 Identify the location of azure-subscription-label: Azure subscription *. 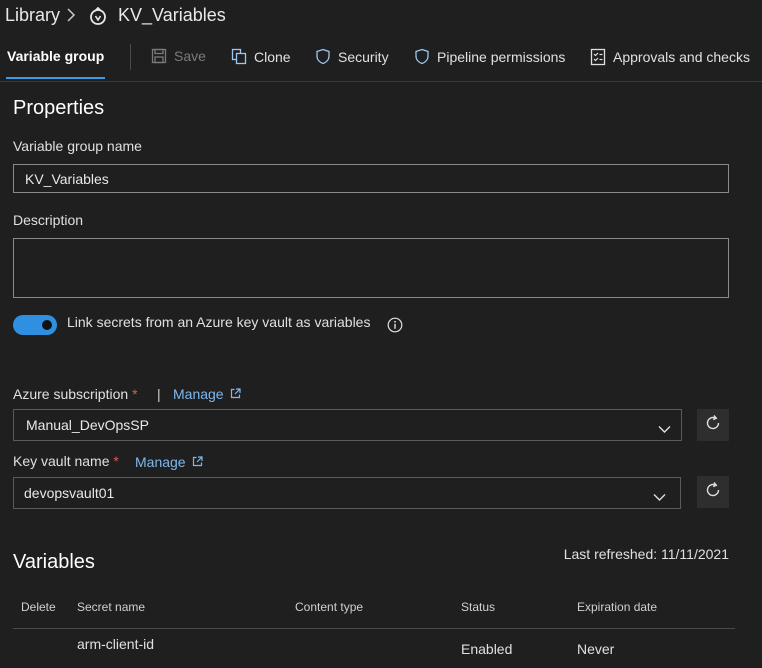
(75, 394).